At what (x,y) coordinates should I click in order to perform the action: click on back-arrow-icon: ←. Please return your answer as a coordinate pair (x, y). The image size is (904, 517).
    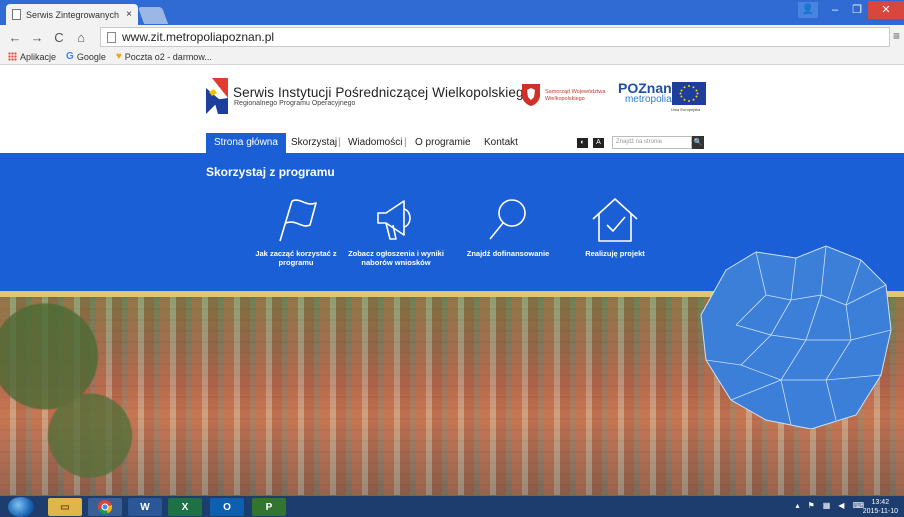
    Looking at the image, I should click on (15, 37).